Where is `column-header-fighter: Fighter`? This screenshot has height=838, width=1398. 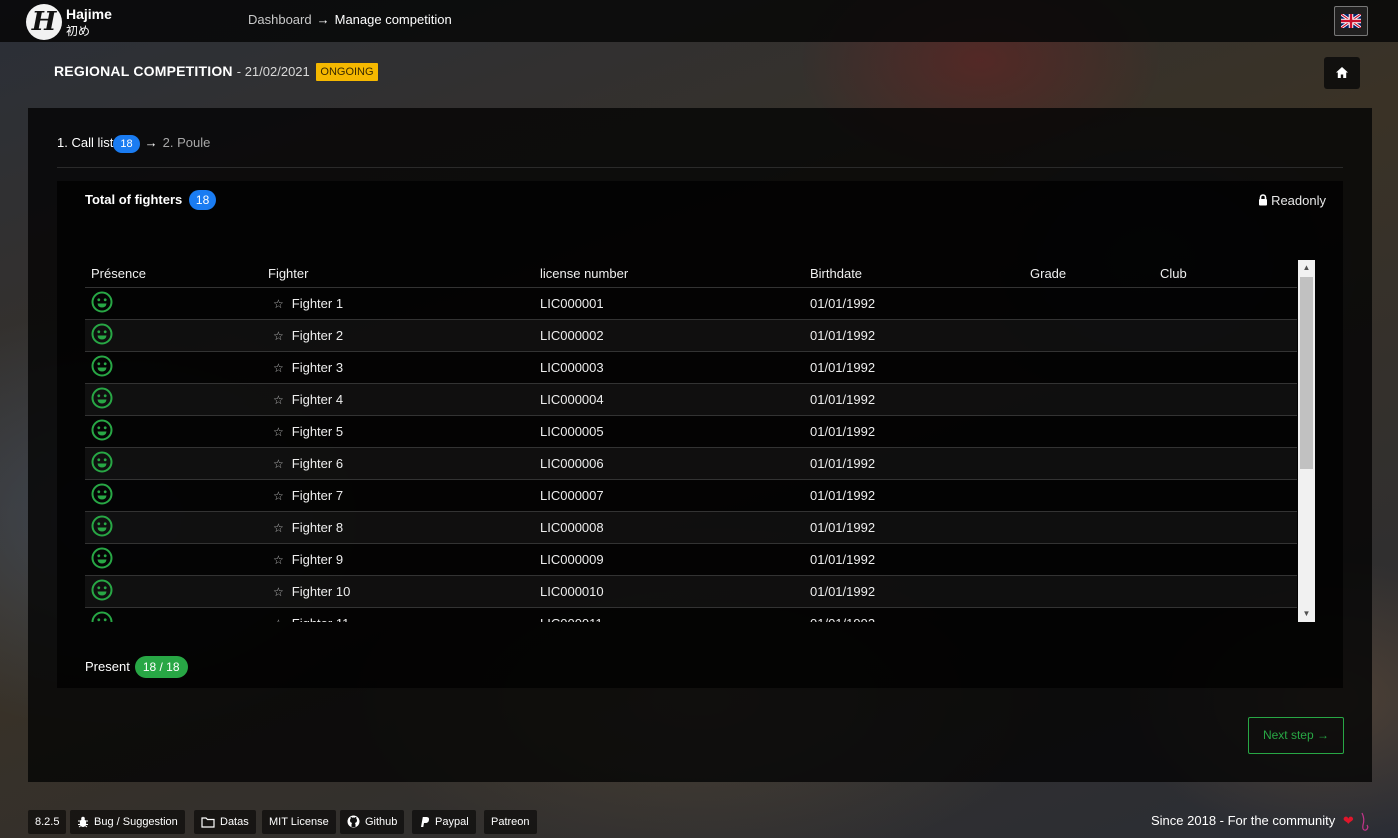 column-header-fighter: Fighter is located at coordinates (398, 274).